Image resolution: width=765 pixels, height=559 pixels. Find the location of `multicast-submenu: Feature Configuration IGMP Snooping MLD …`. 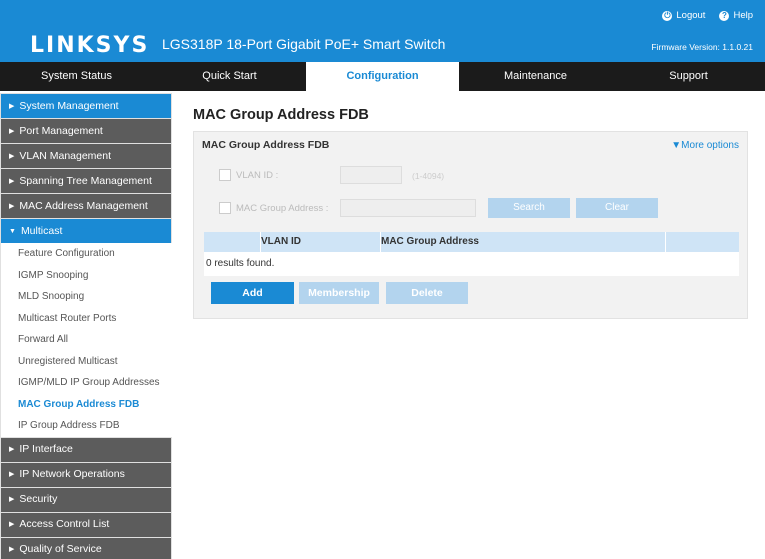

multicast-submenu: Feature Configuration IGMP Snooping MLD … is located at coordinates (86, 340).